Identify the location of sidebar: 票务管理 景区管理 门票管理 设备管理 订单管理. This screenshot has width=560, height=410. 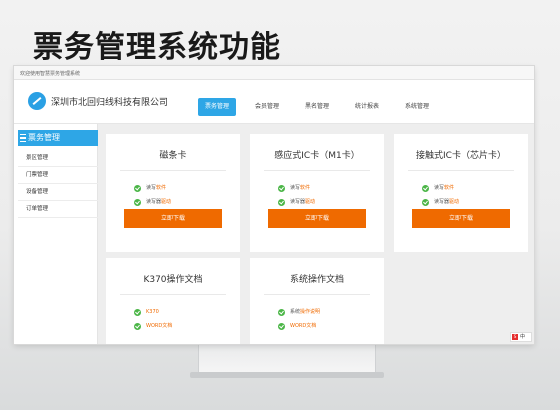
(56, 234).